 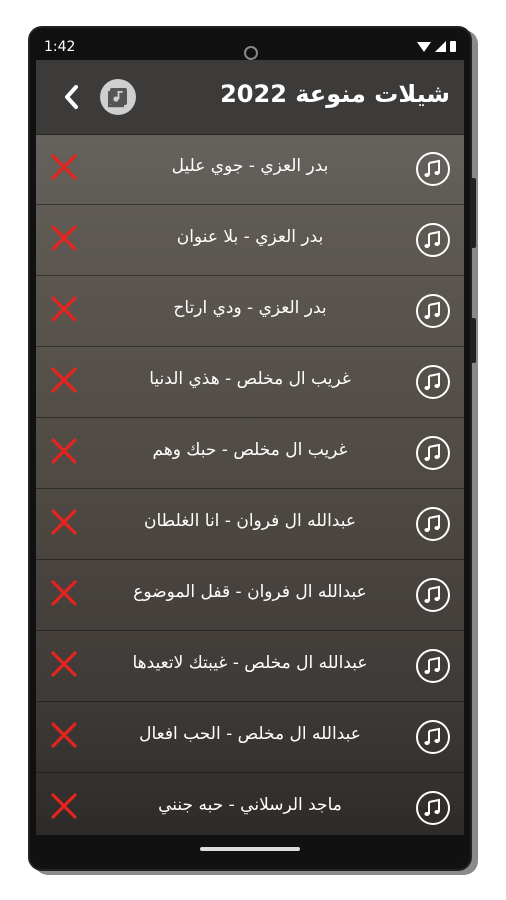 I want to click on navigation-bar, so click(x=250, y=848).